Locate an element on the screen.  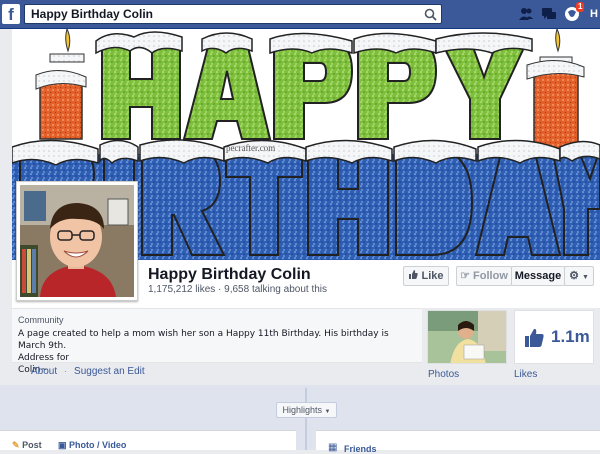
notification-count-badge: 1 is located at coordinates (580, 7).